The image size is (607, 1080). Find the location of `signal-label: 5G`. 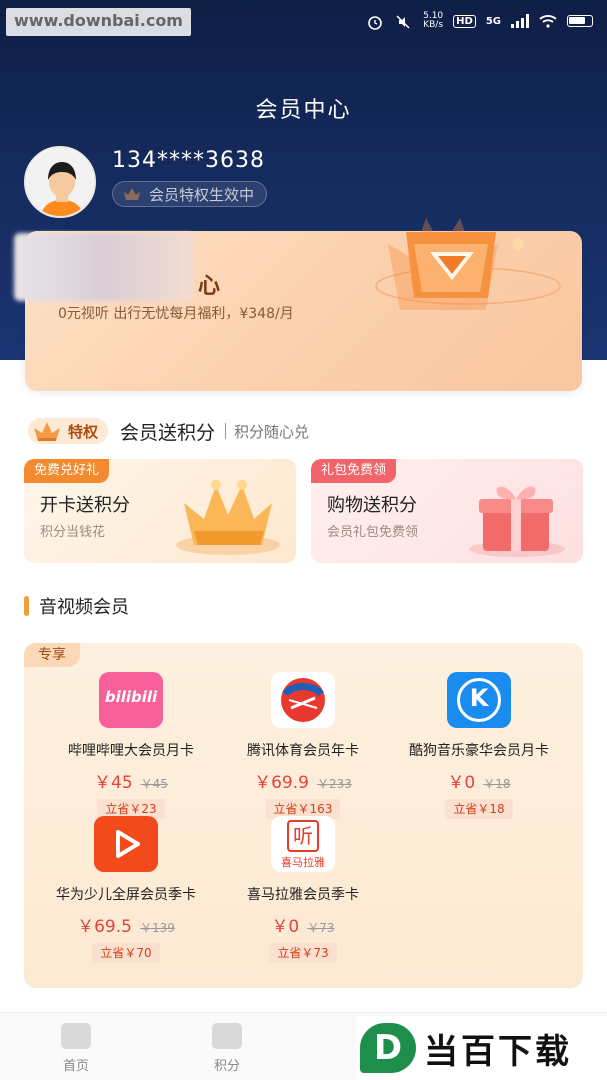

signal-label: 5G is located at coordinates (493, 21).